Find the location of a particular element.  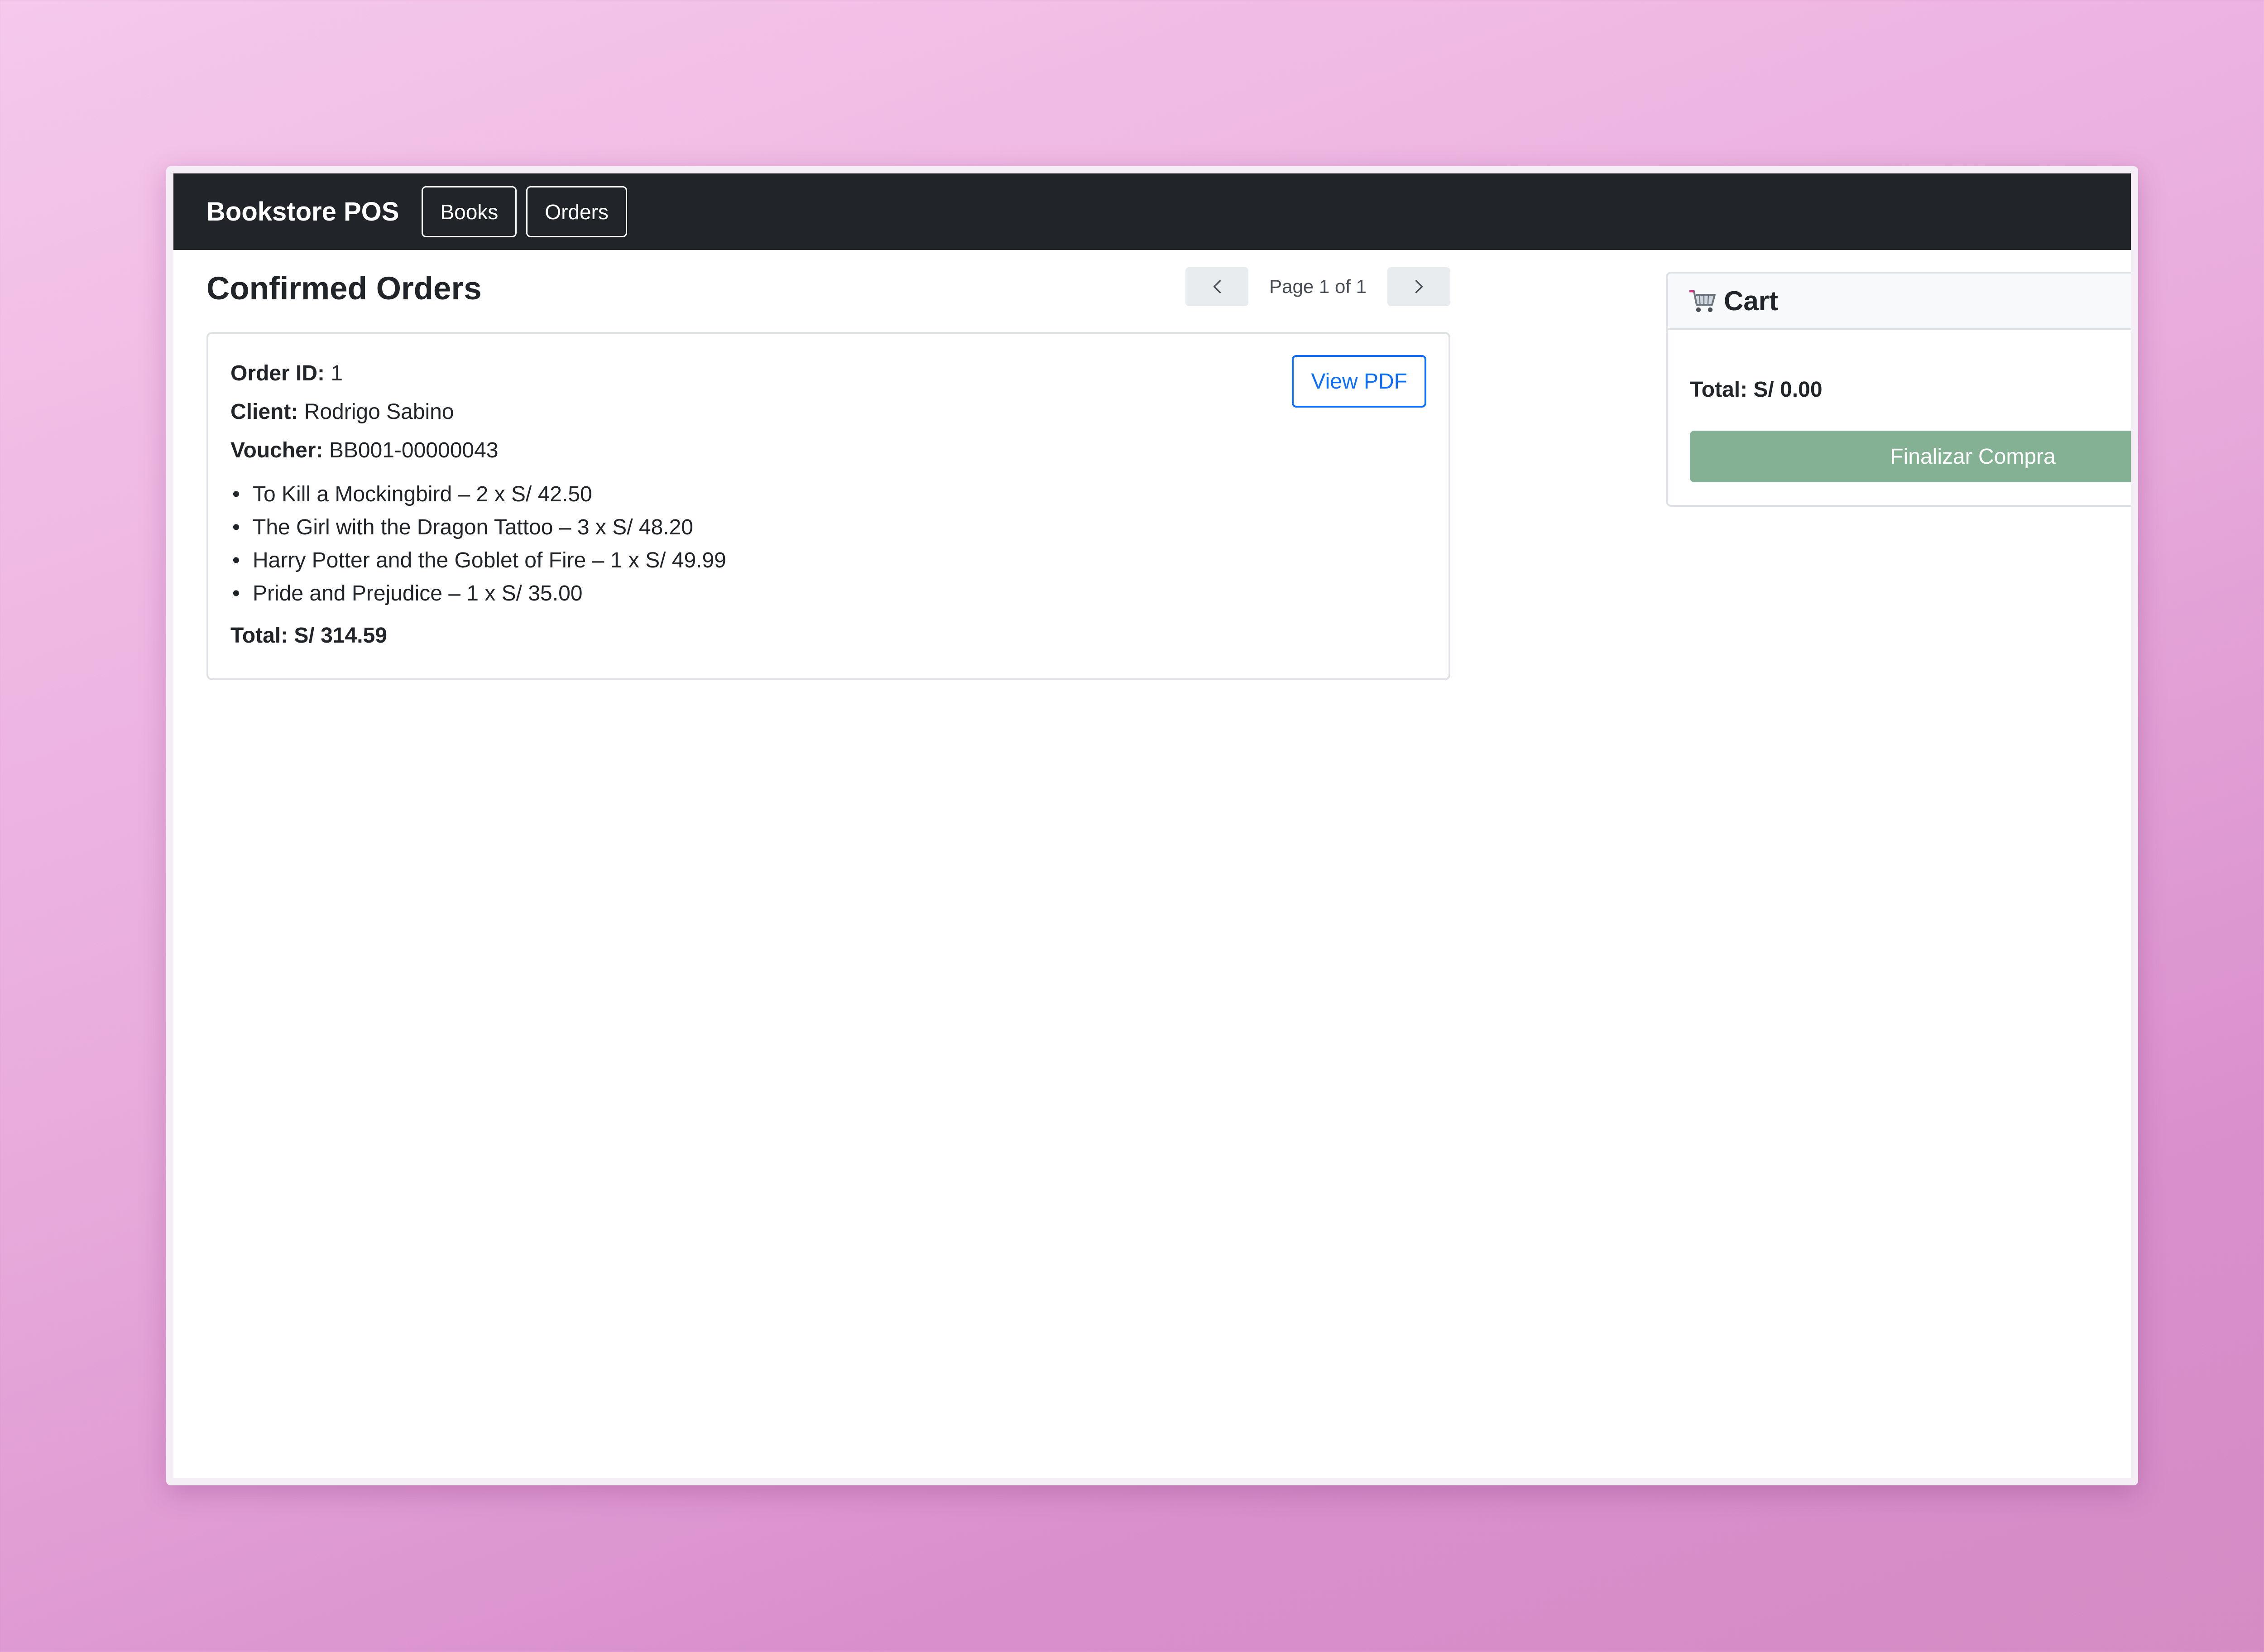

view-pdf-button: View PDF is located at coordinates (1359, 381).